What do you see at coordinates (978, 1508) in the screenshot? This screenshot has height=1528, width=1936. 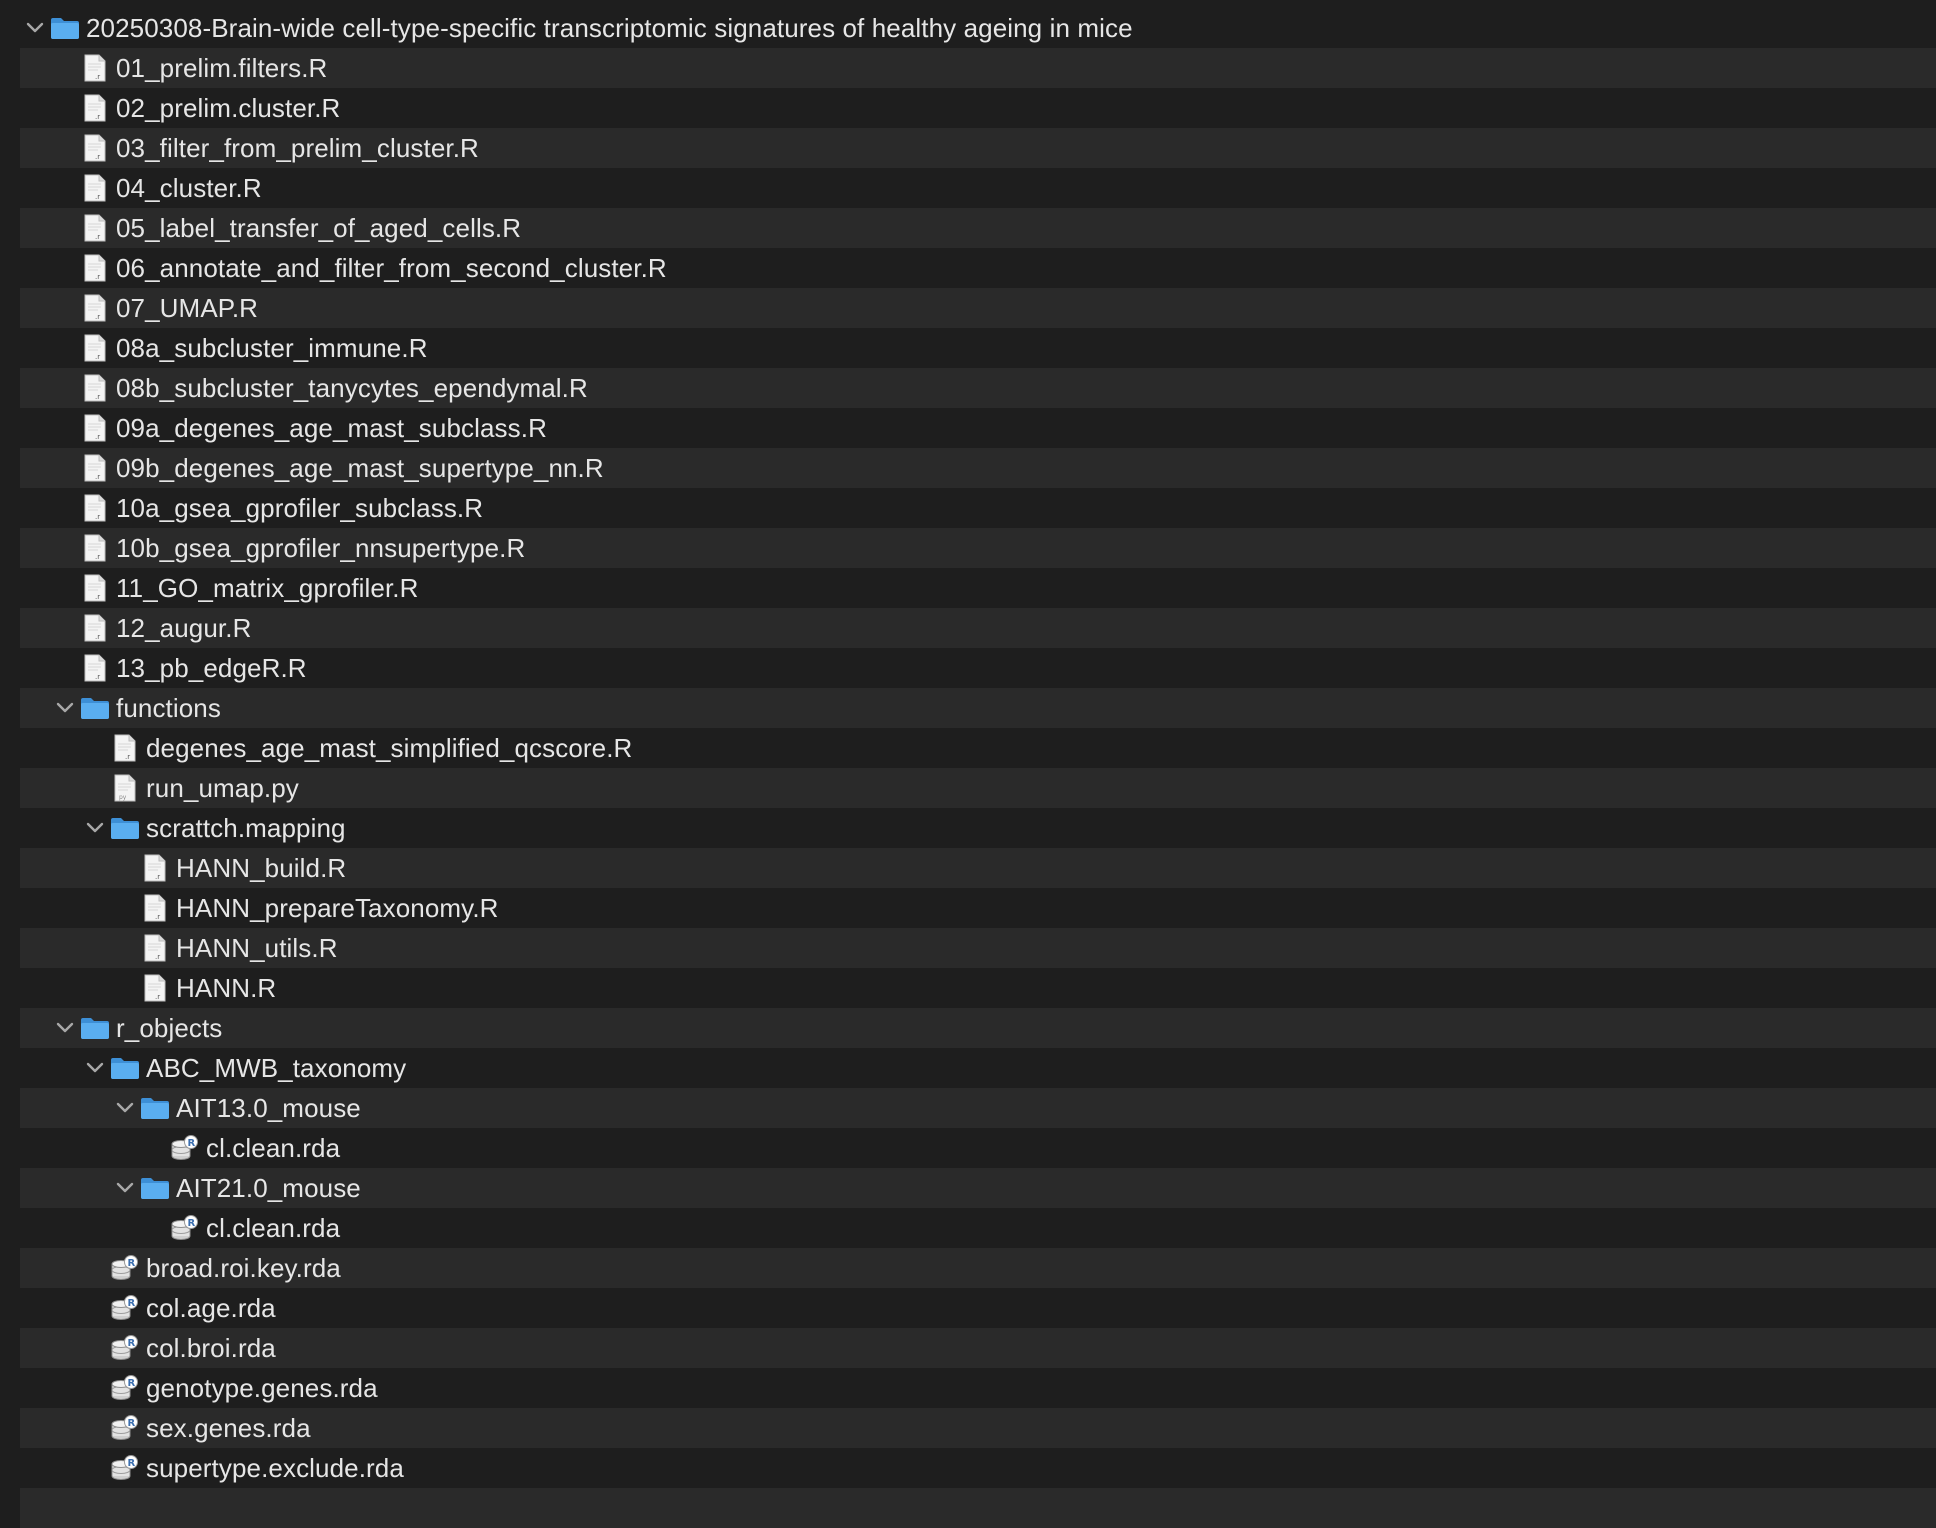 I see `tree-empty-row` at bounding box center [978, 1508].